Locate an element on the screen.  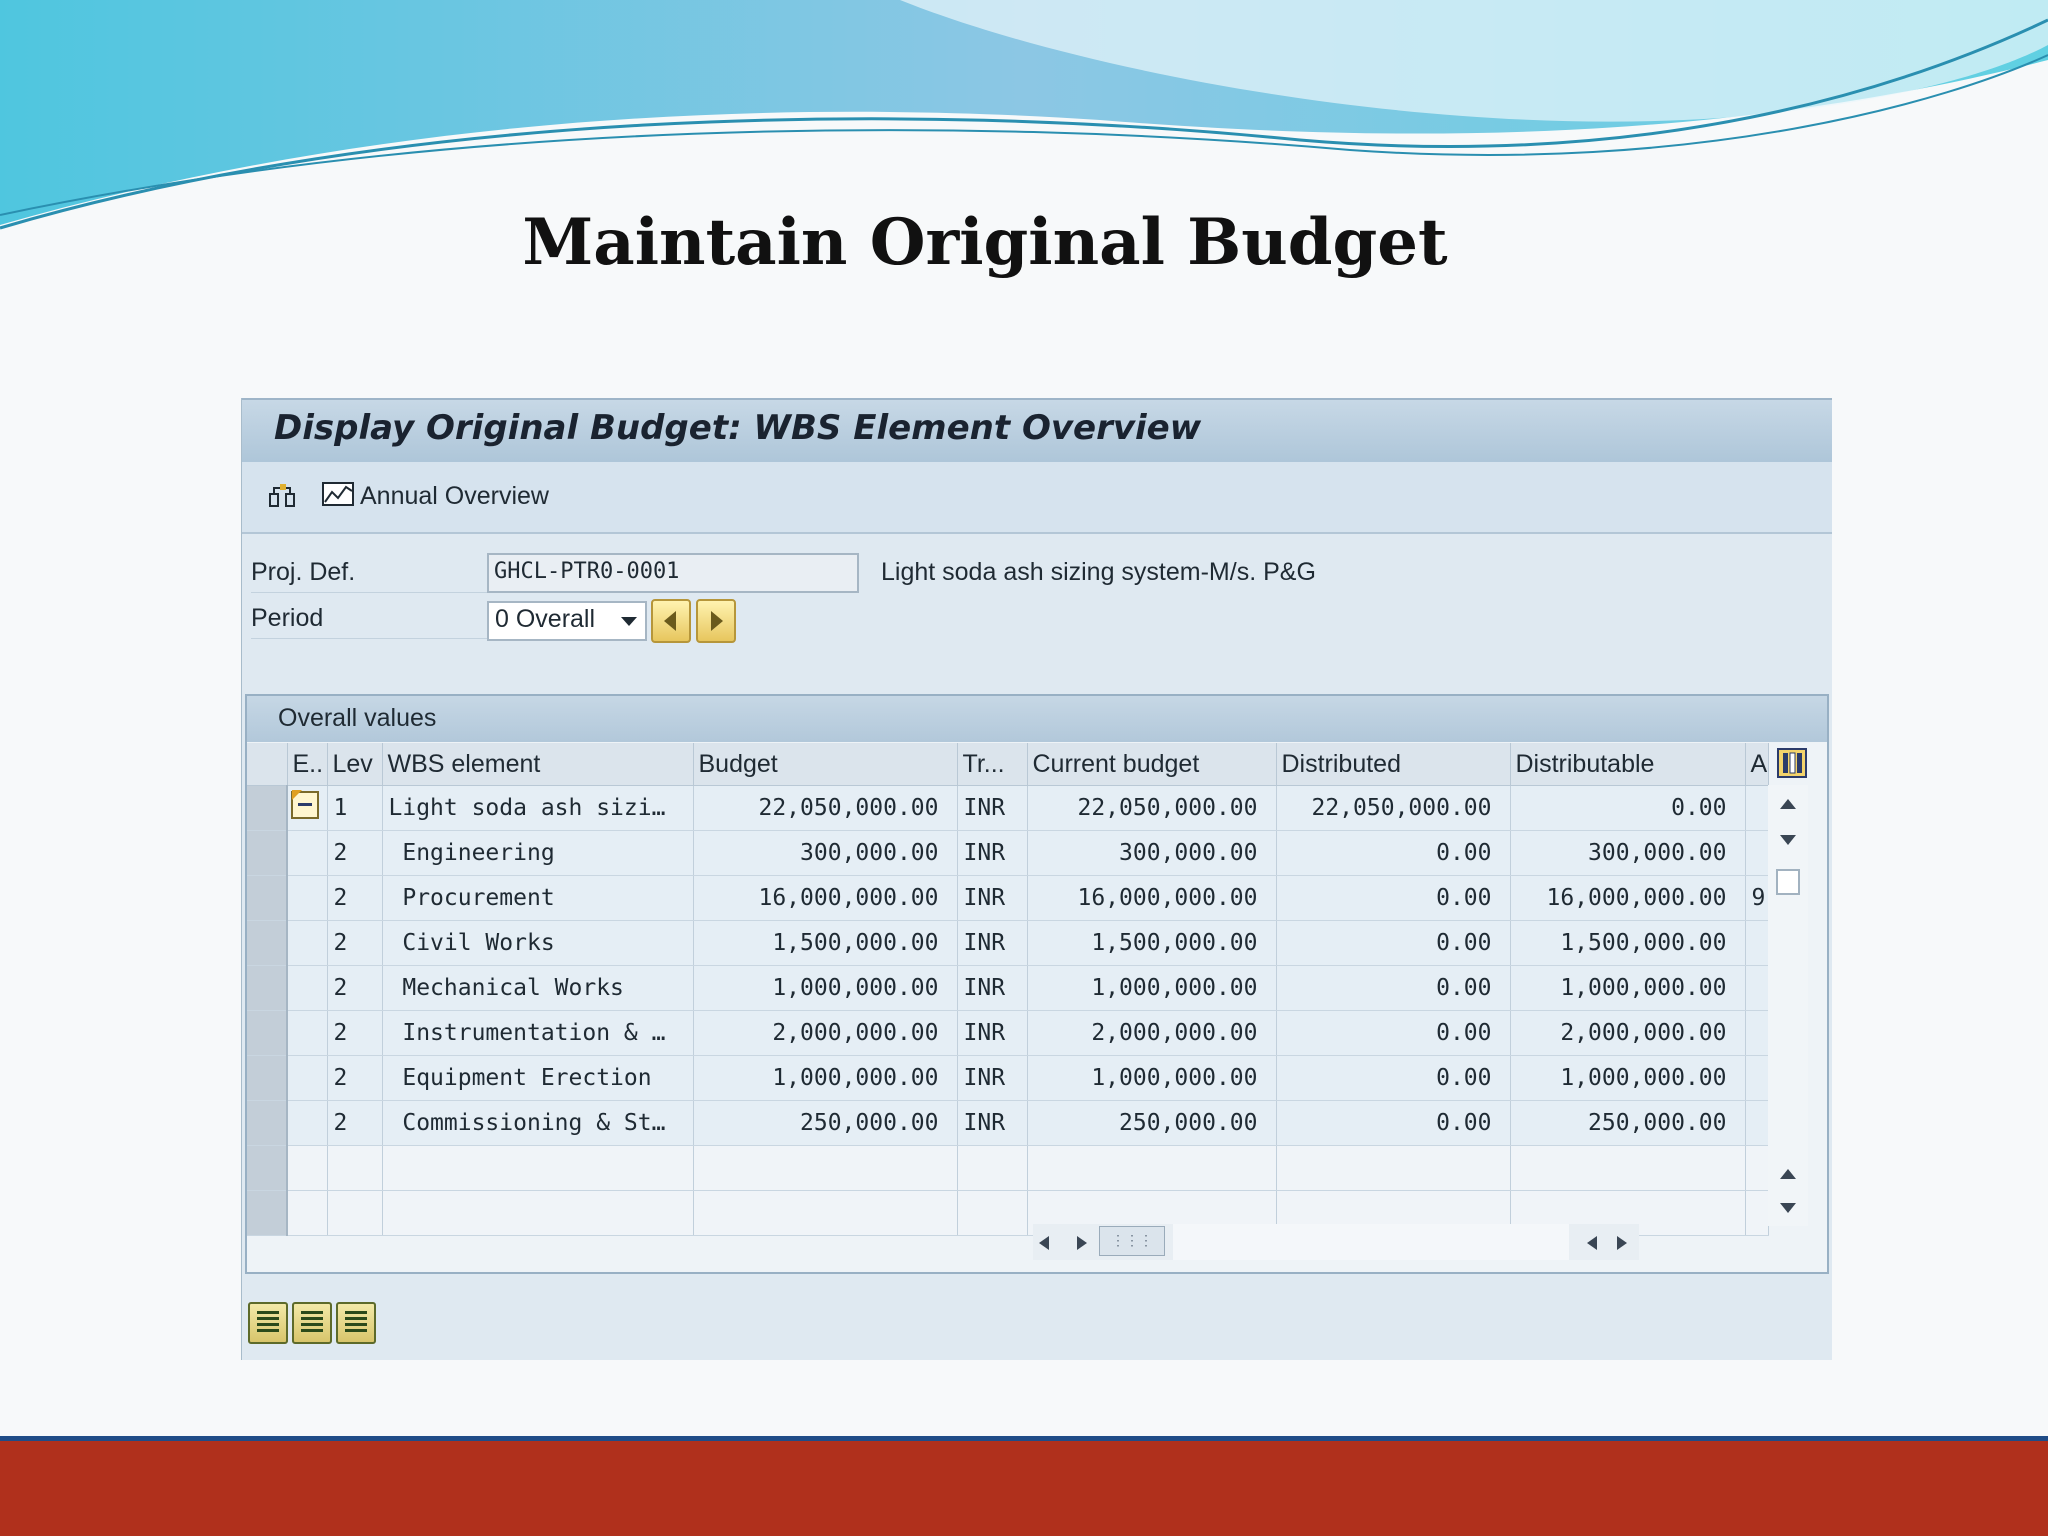
export-button is located at coordinates (268, 1323).